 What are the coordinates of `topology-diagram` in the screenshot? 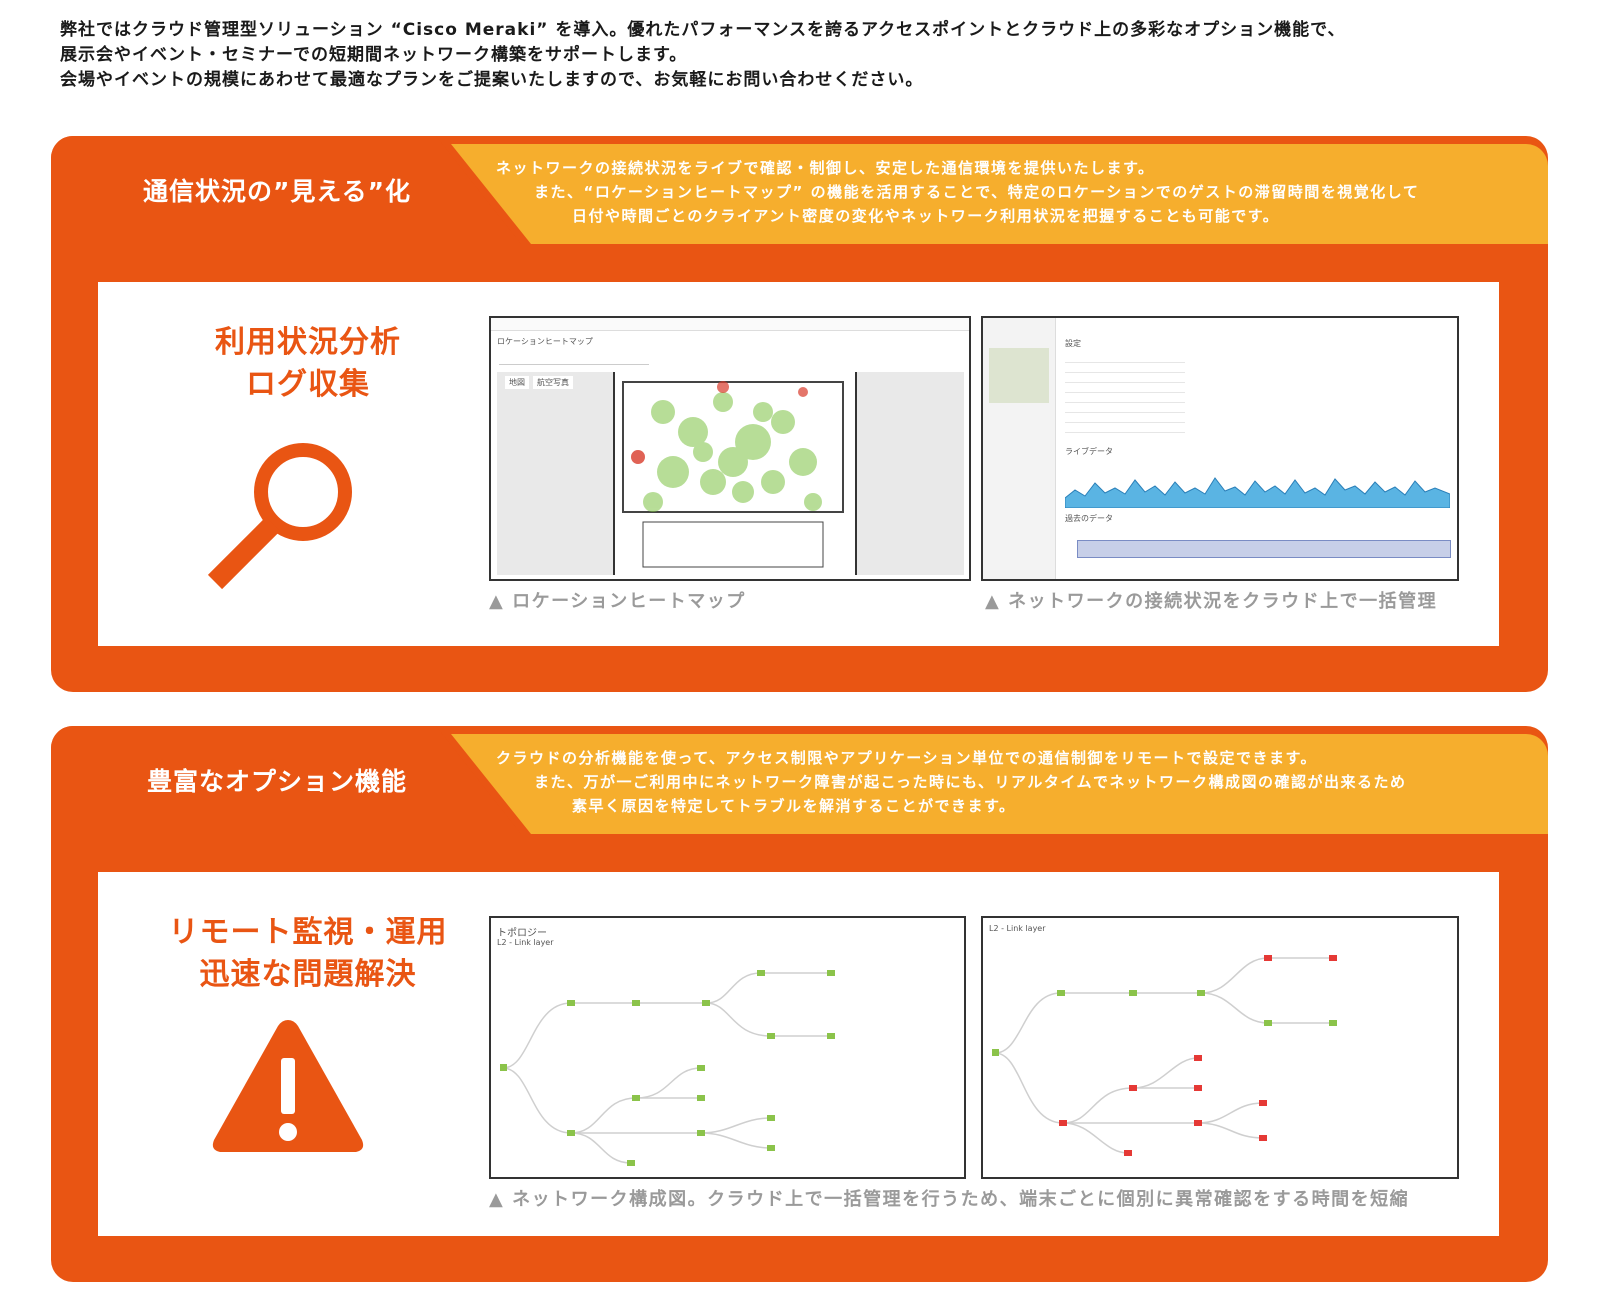 It's located at (667, 1068).